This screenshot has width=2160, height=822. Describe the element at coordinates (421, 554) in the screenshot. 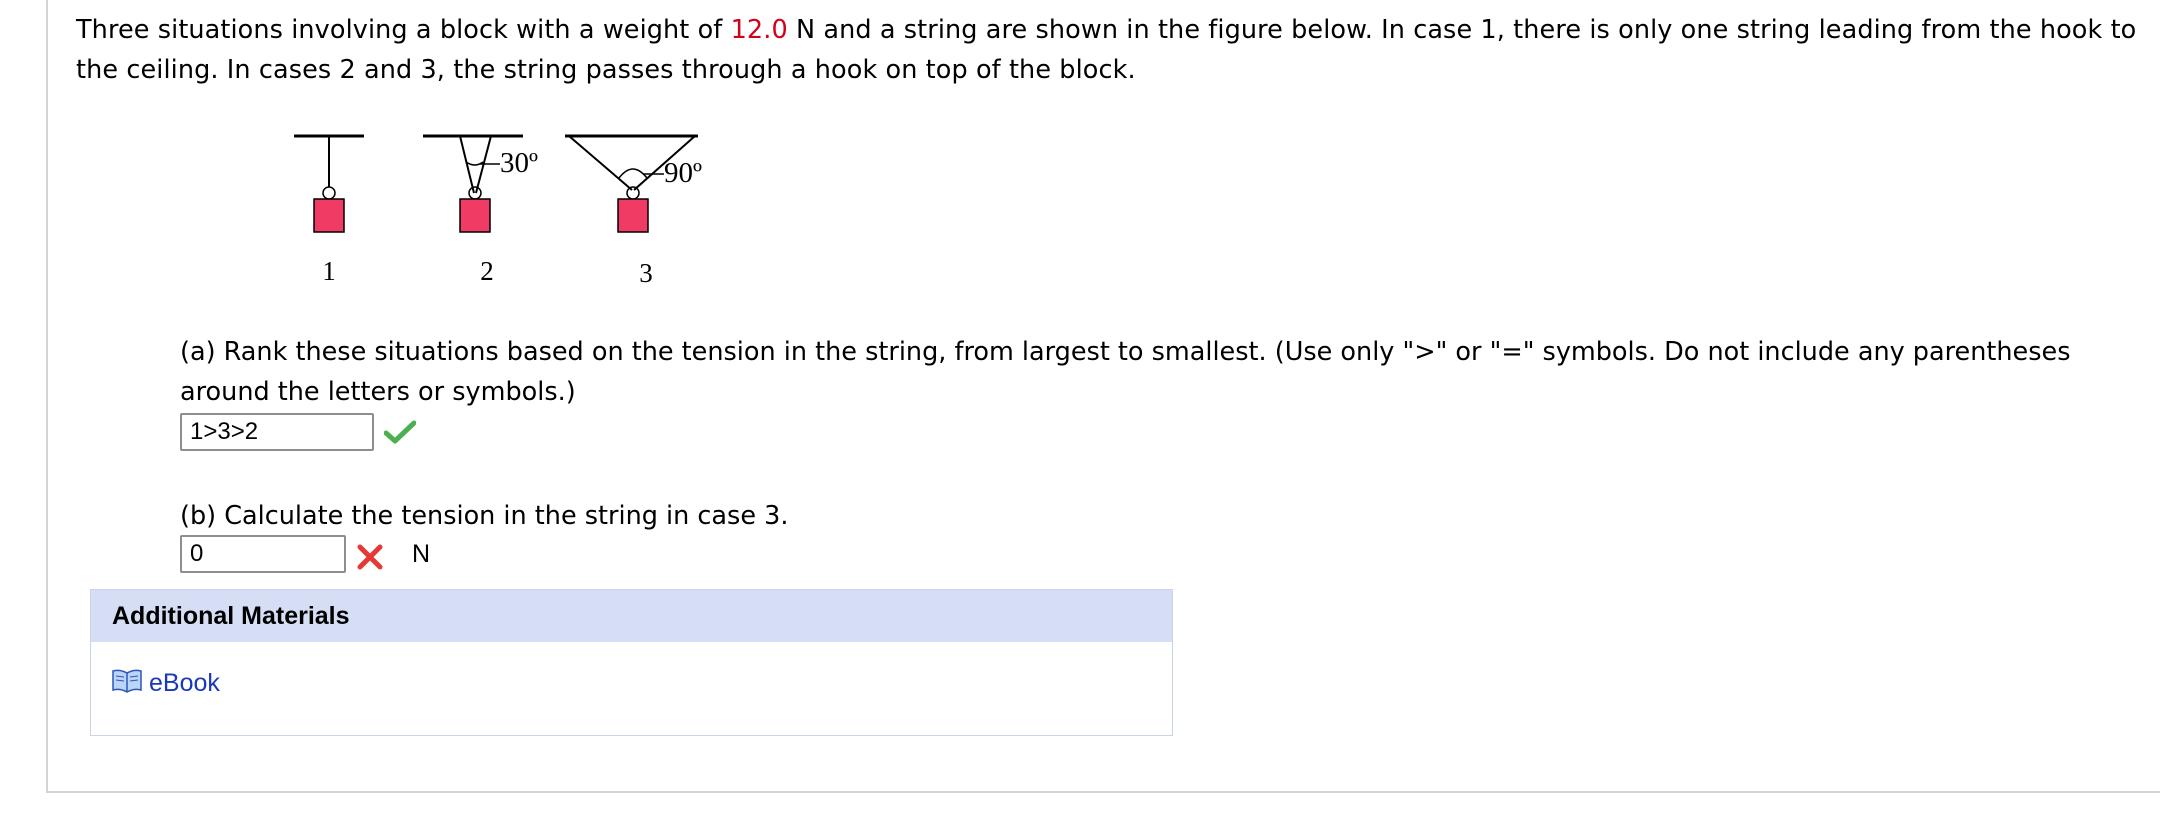

I see `part-b-unit: N` at that location.